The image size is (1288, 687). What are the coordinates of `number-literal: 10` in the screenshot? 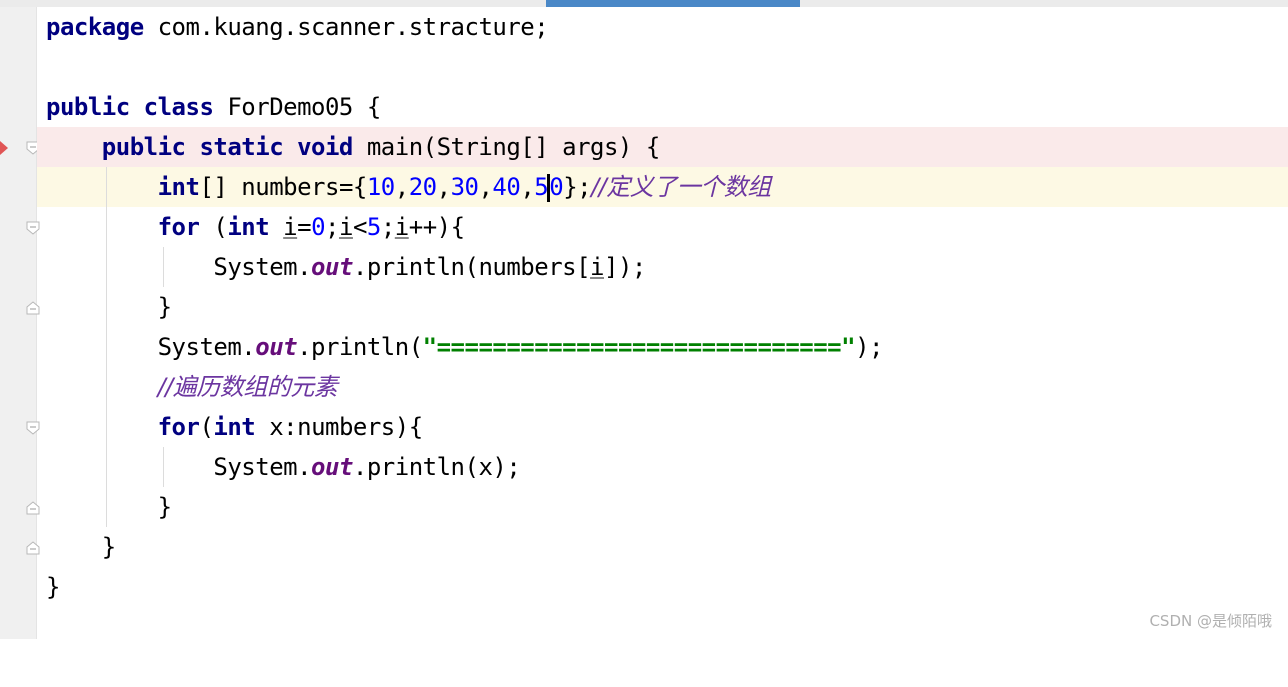 It's located at (380, 187).